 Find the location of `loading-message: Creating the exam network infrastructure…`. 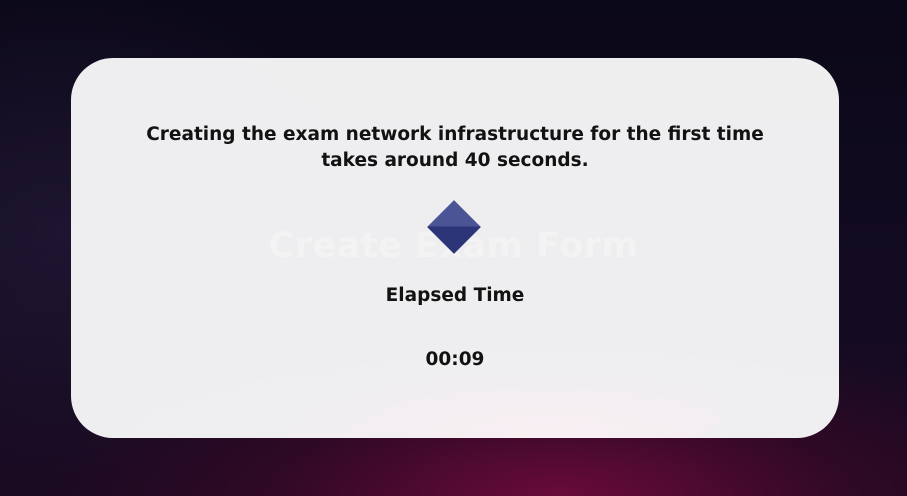

loading-message: Creating the exam network infrastructure… is located at coordinates (455, 147).